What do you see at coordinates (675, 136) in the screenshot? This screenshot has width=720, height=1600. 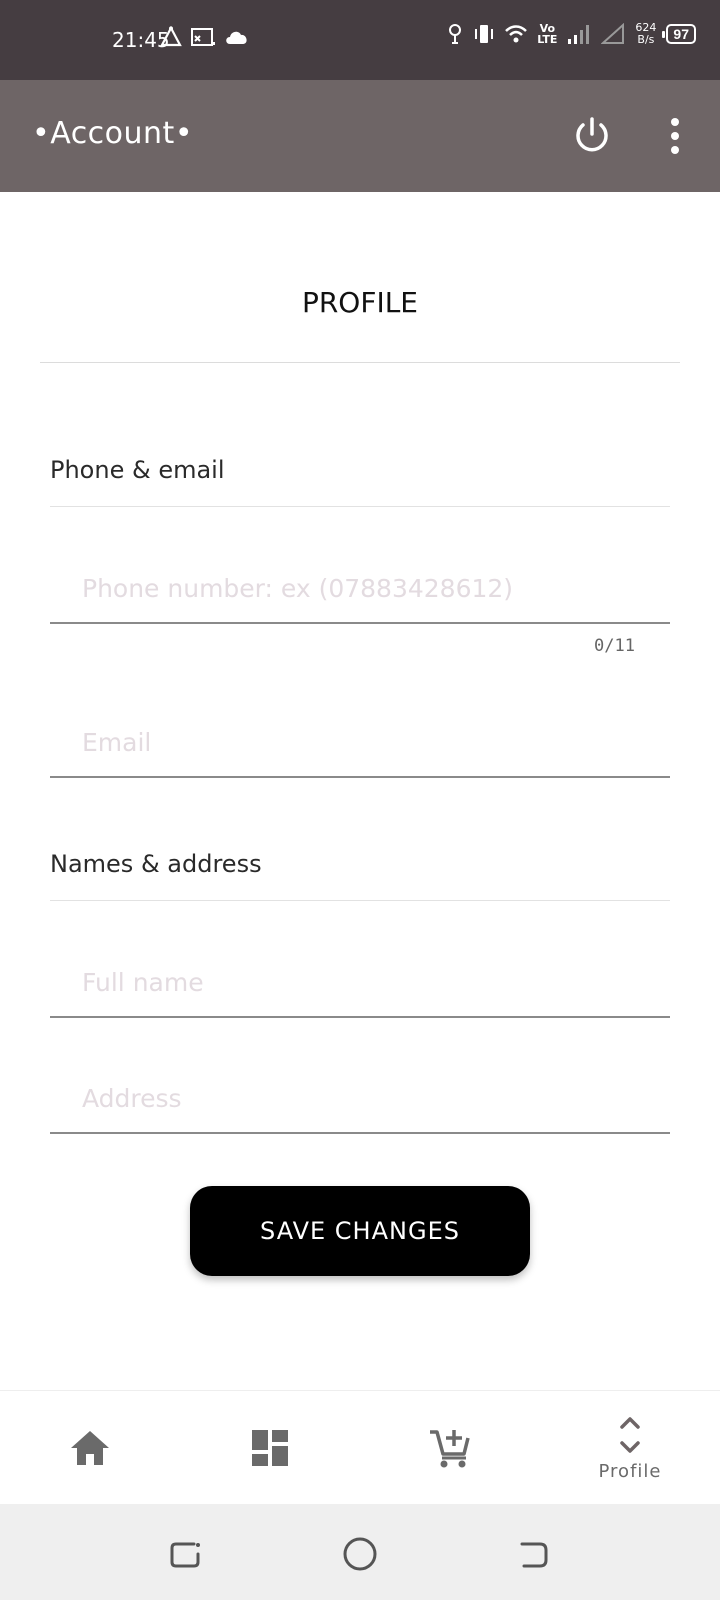 I see `more-vert-icon` at bounding box center [675, 136].